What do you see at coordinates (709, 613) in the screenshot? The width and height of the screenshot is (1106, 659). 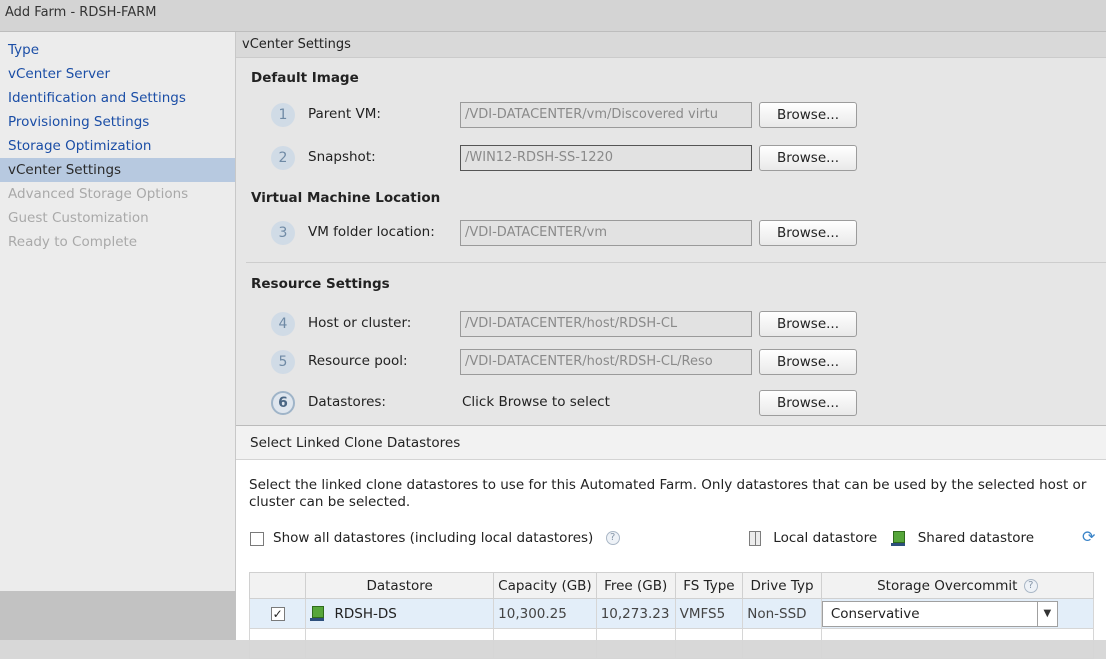 I see `fs-type-cell: VMFS5` at bounding box center [709, 613].